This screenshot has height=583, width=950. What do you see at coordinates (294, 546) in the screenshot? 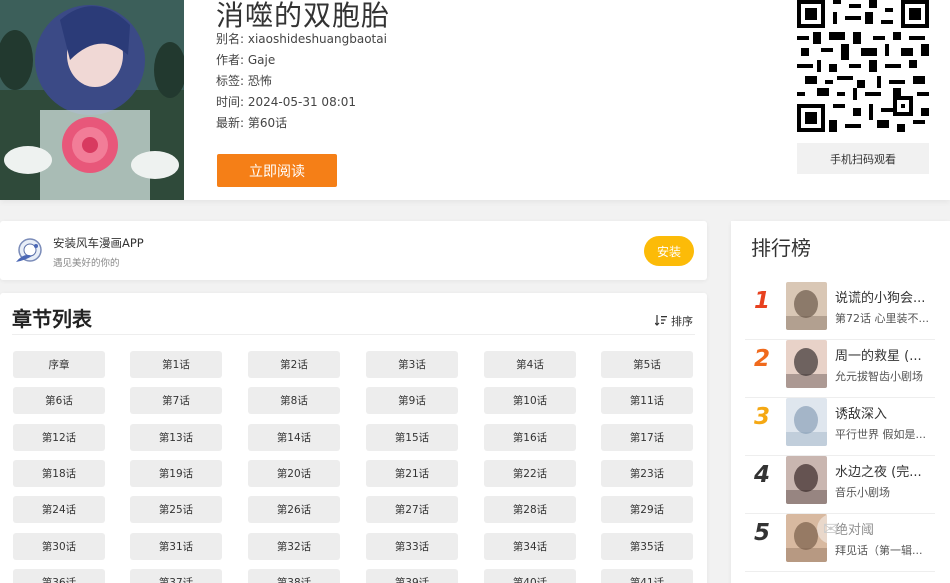
I see `chapter-button: 第32话` at bounding box center [294, 546].